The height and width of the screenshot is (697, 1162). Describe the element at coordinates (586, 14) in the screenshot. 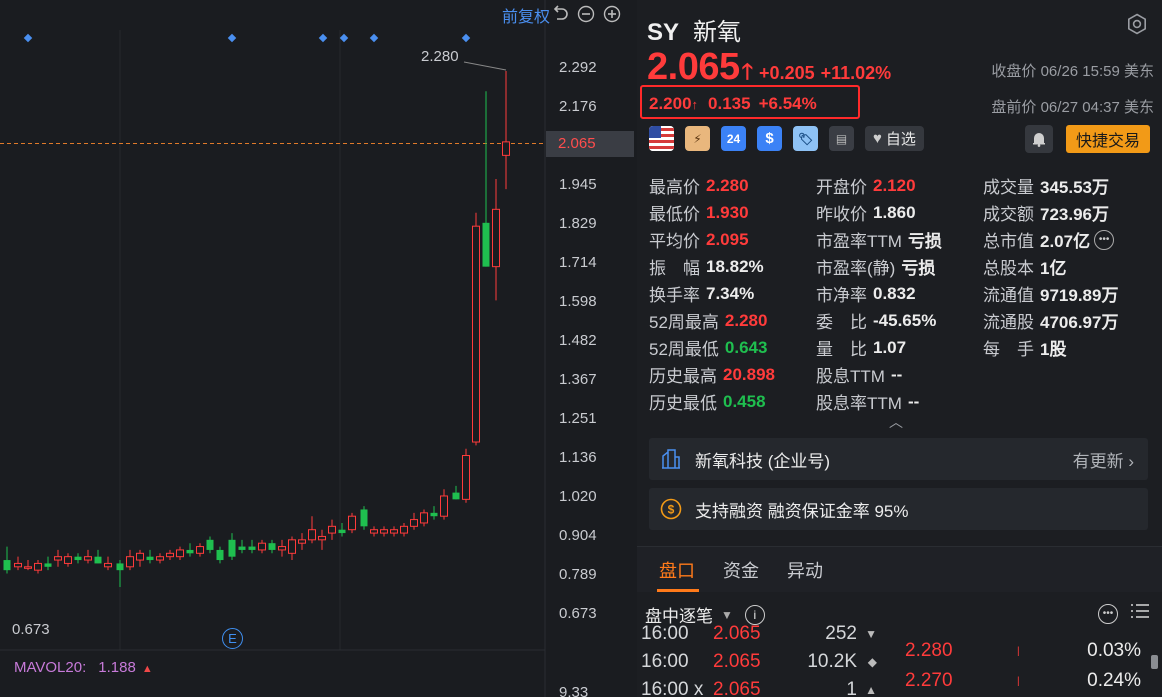

I see `zoom-out-icon` at that location.